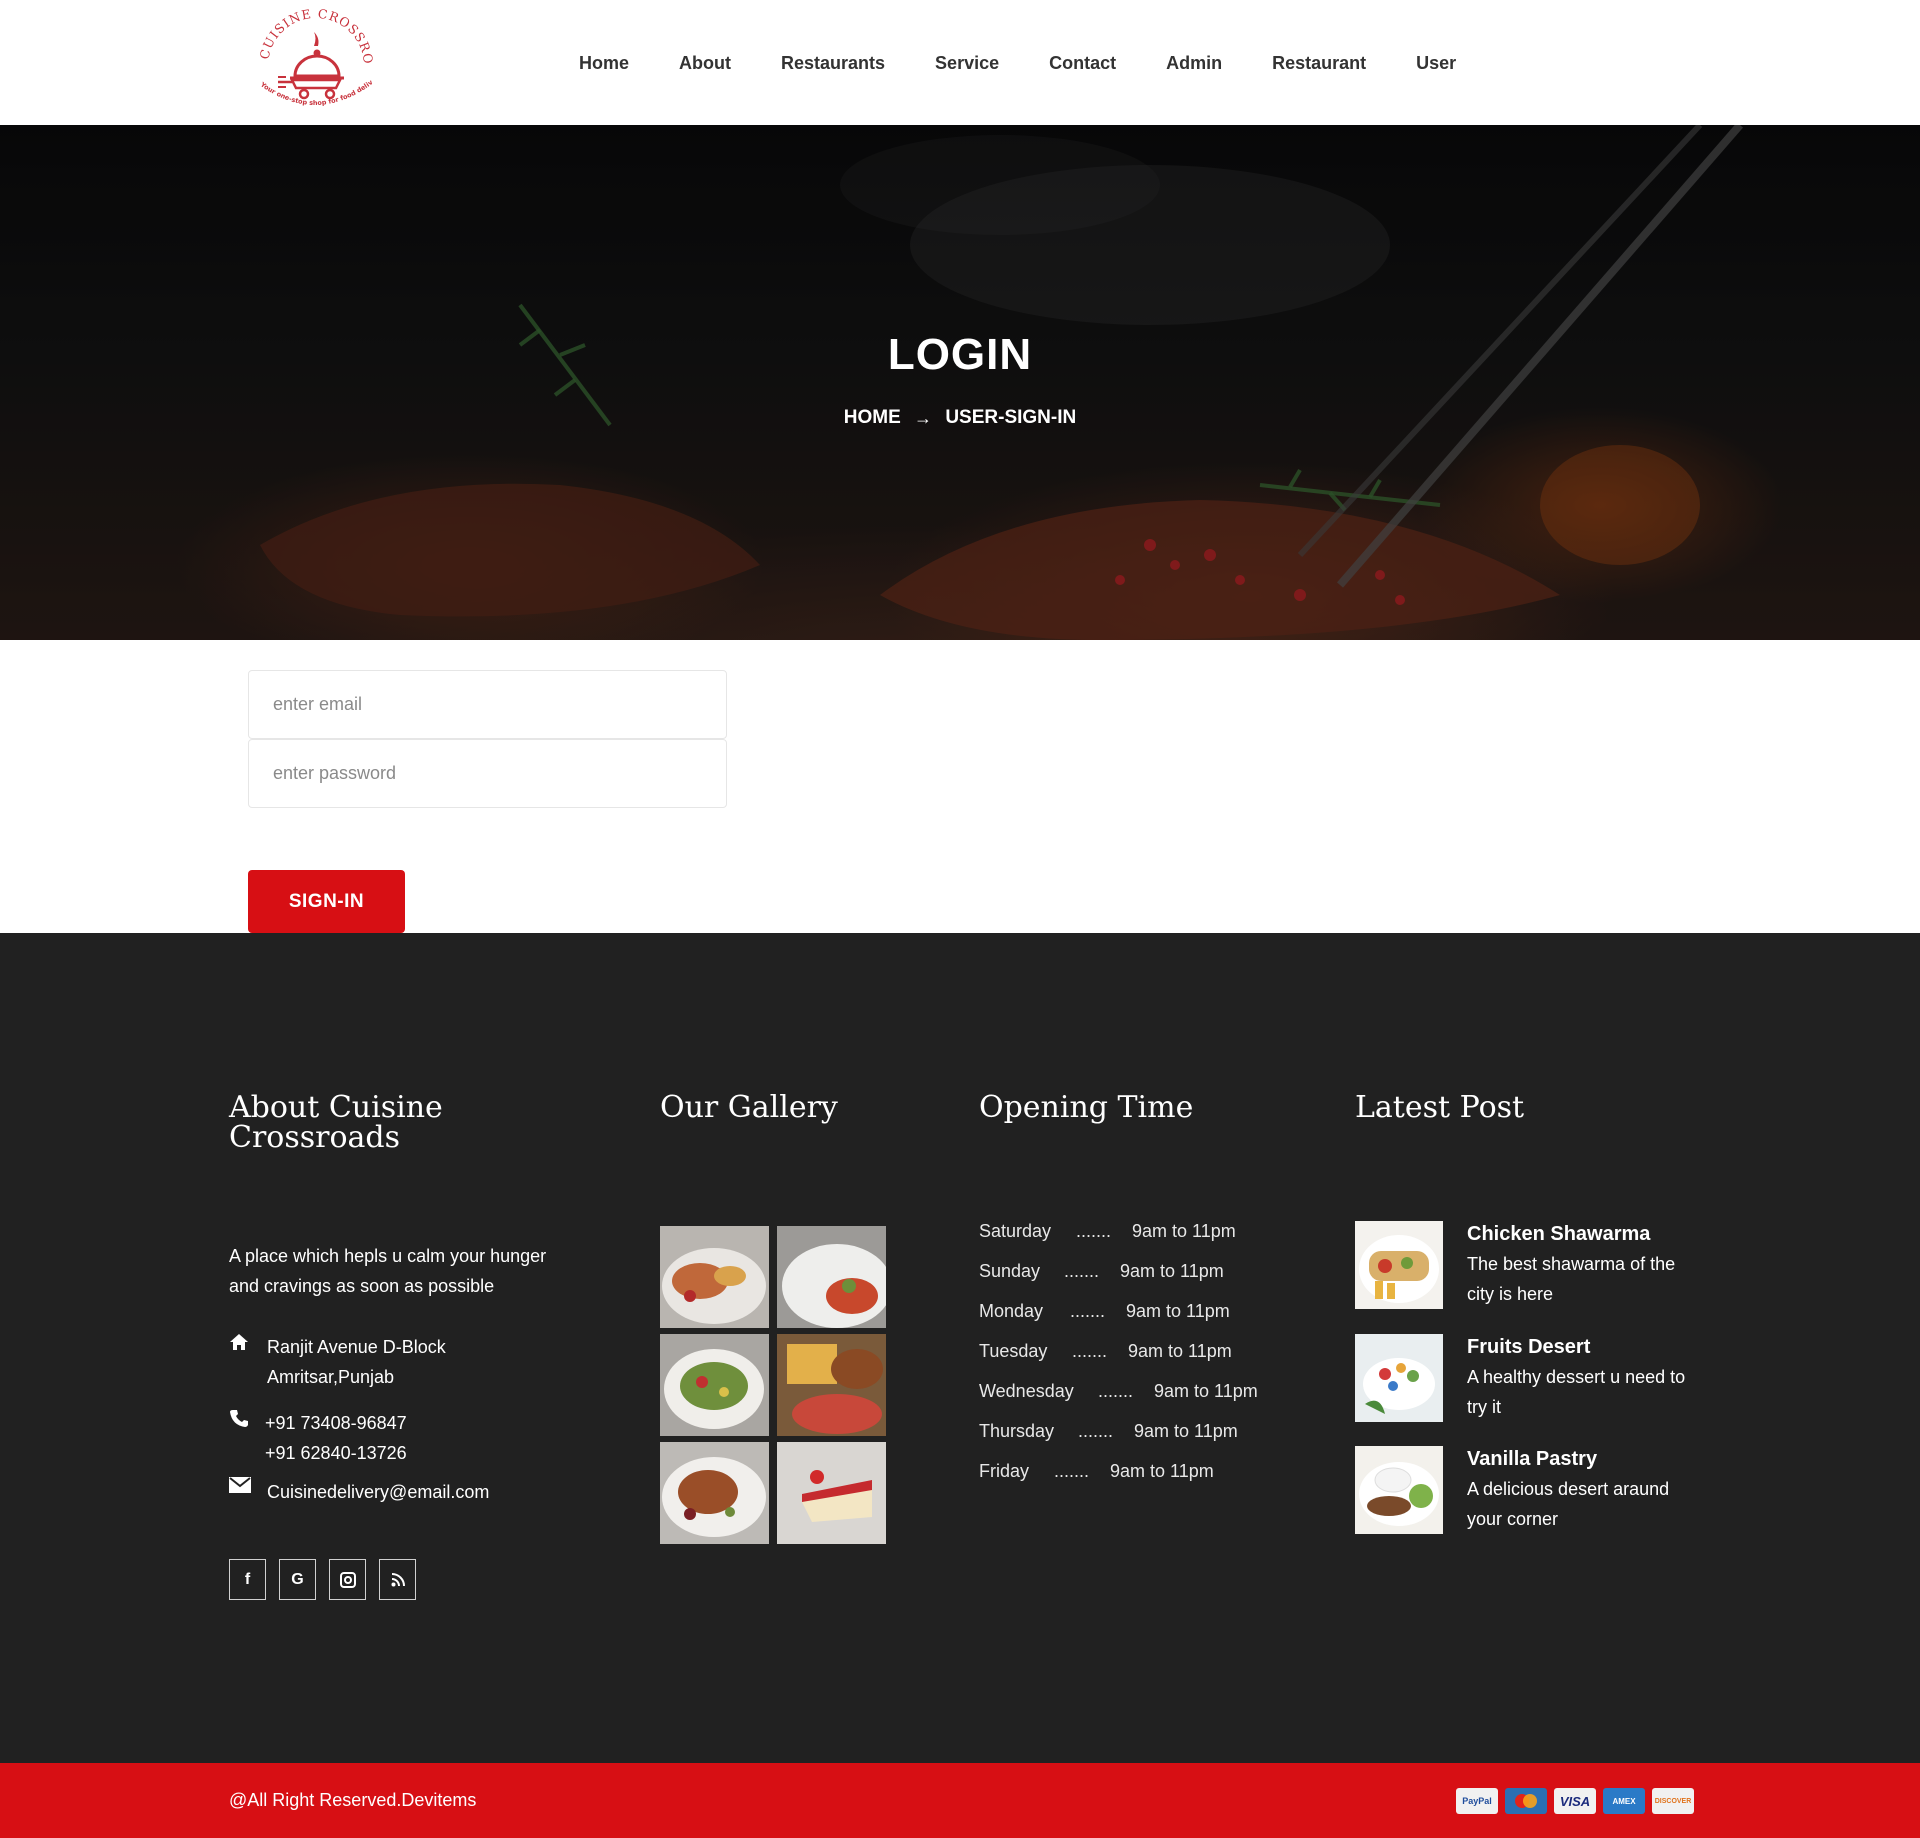 The image size is (1920, 1838). I want to click on nav-service: Service, so click(967, 63).